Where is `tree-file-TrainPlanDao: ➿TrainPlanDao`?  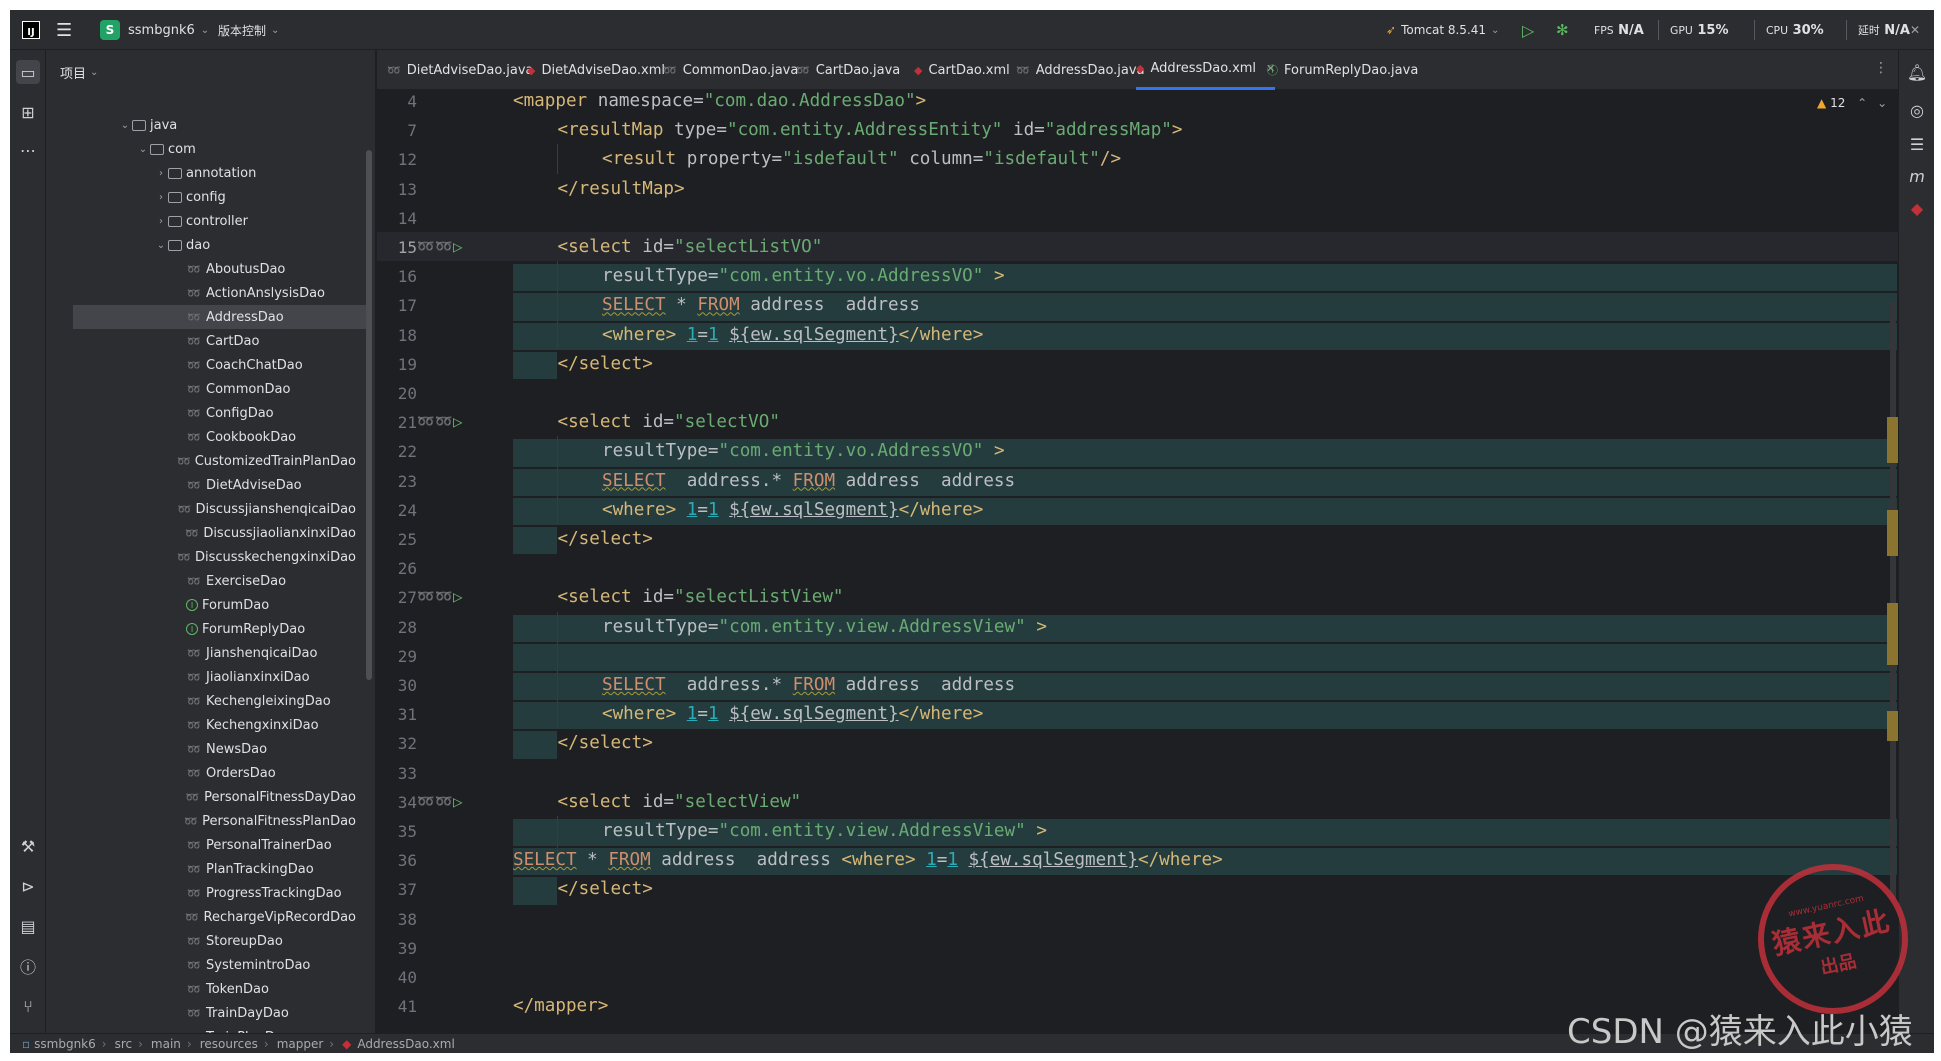 tree-file-TrainPlanDao: ➿TrainPlanDao is located at coordinates (201, 1029).